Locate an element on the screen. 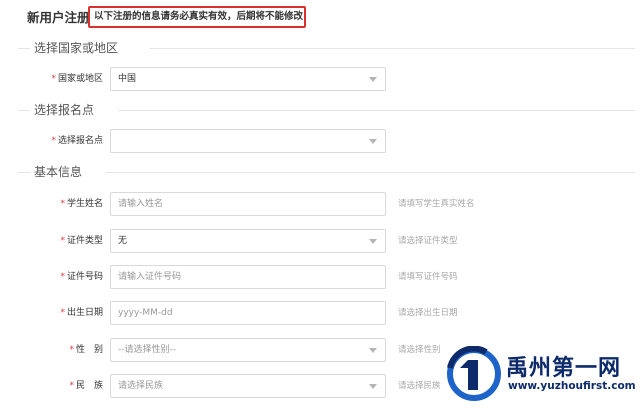 The width and height of the screenshot is (641, 410). gender-select-value: --请选择性别-- is located at coordinates (147, 350).